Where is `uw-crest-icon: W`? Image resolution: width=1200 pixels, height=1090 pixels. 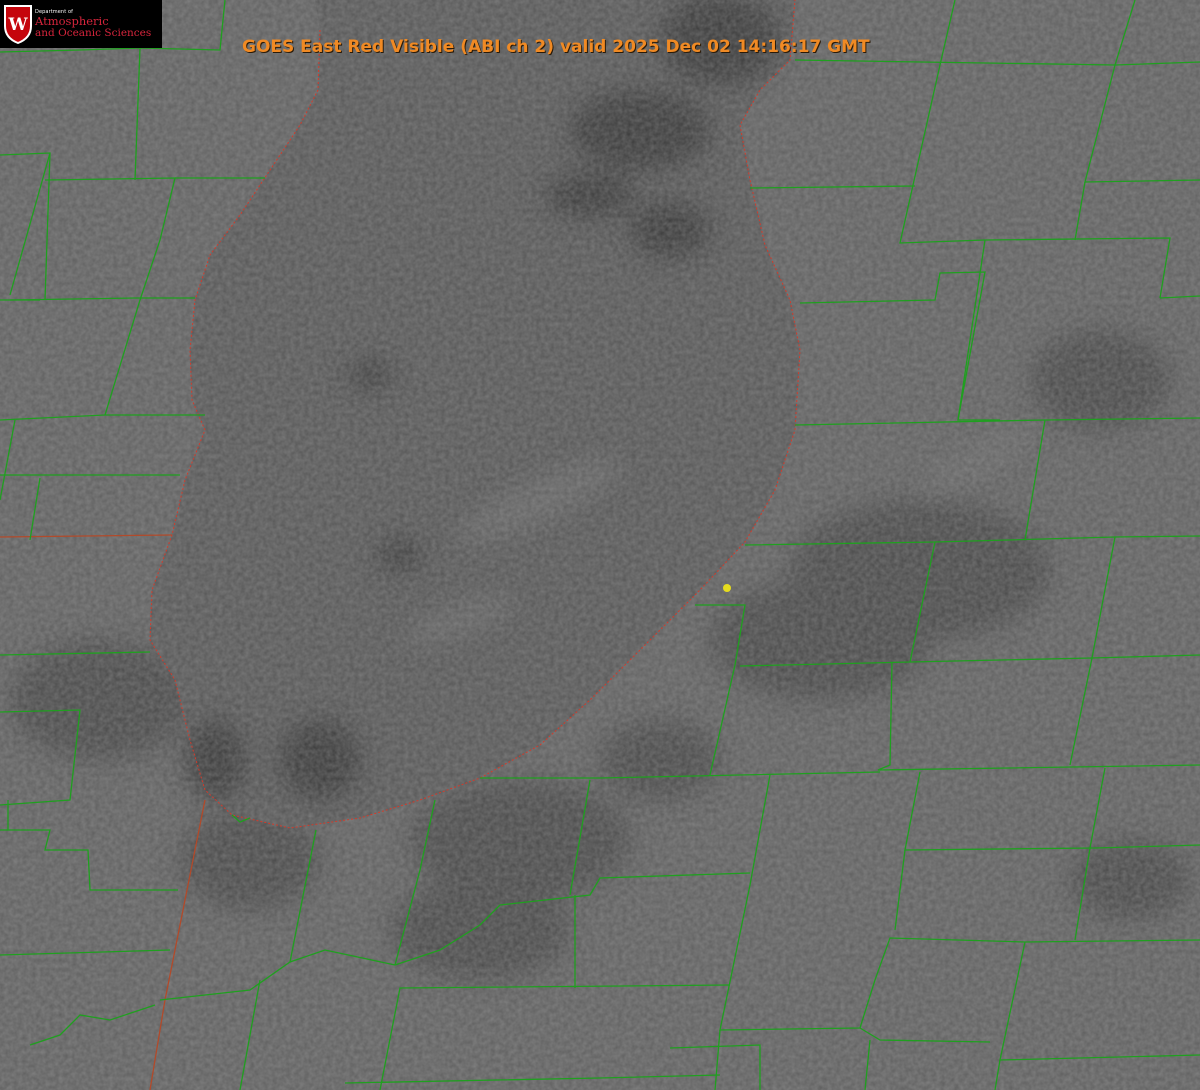 uw-crest-icon: W is located at coordinates (18, 24).